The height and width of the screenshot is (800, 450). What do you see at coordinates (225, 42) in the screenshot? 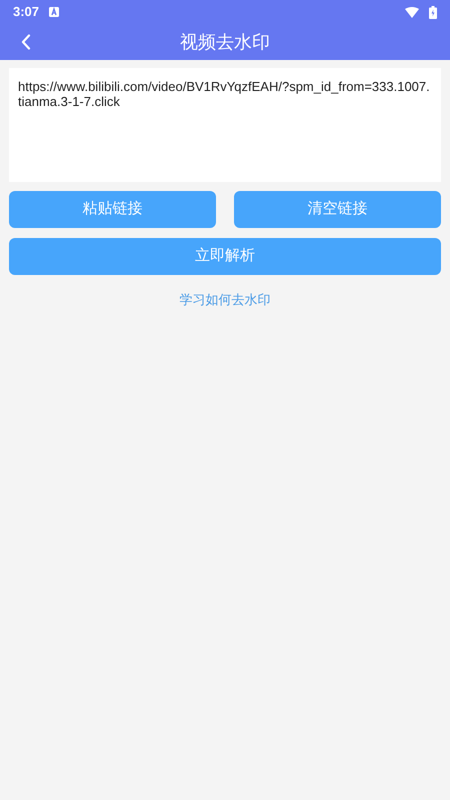
I see `screen-title: 视频去水印` at bounding box center [225, 42].